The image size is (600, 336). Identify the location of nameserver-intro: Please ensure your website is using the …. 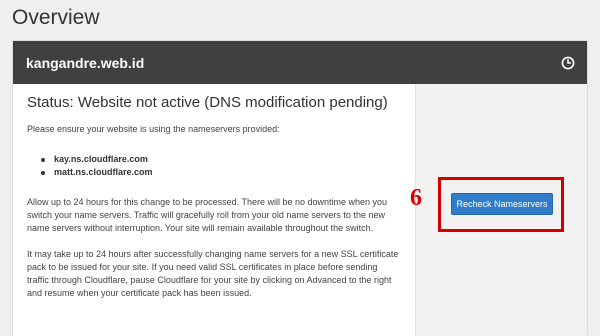
(153, 129).